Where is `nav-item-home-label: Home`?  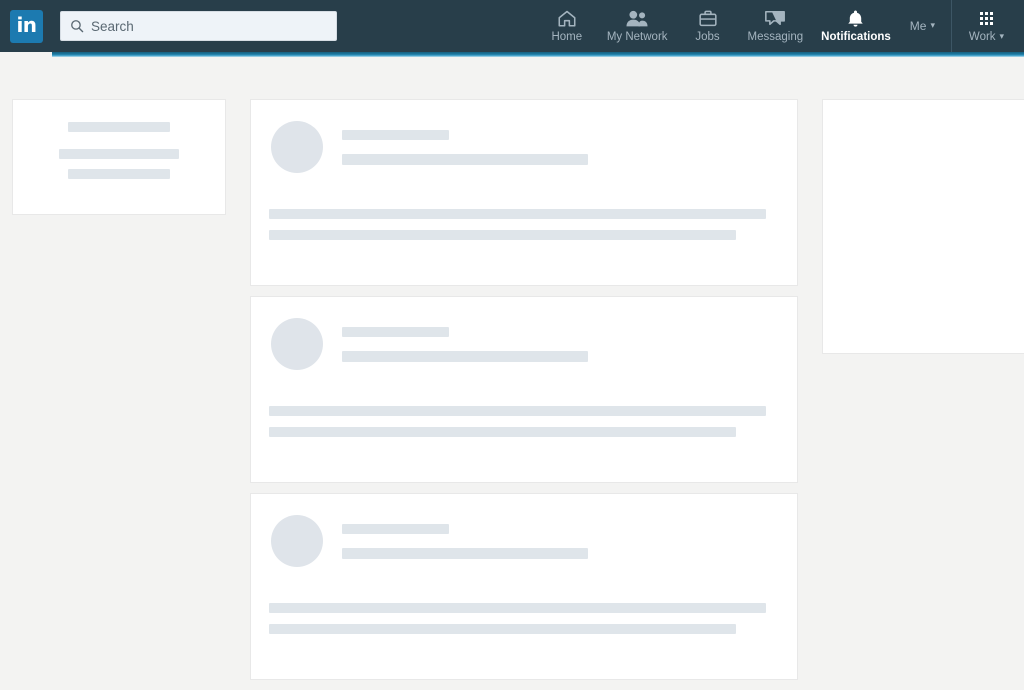 nav-item-home-label: Home is located at coordinates (567, 37).